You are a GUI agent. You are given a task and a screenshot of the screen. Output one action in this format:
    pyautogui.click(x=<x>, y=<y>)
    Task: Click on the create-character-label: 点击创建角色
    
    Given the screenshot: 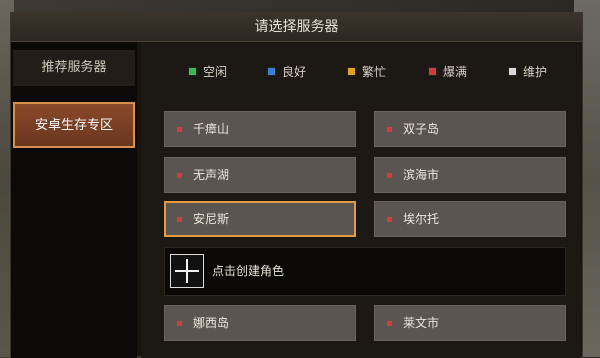 What is the action you would take?
    pyautogui.click(x=248, y=271)
    